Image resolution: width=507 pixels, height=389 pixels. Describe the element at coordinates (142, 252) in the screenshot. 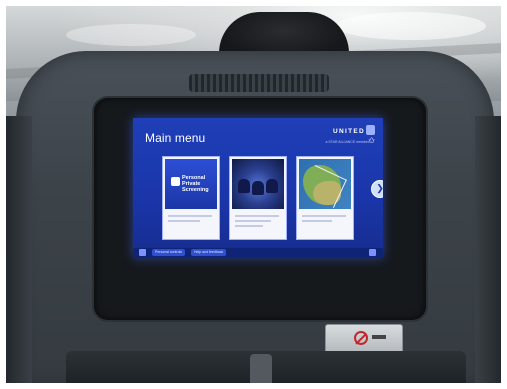

I see `home-icon` at that location.